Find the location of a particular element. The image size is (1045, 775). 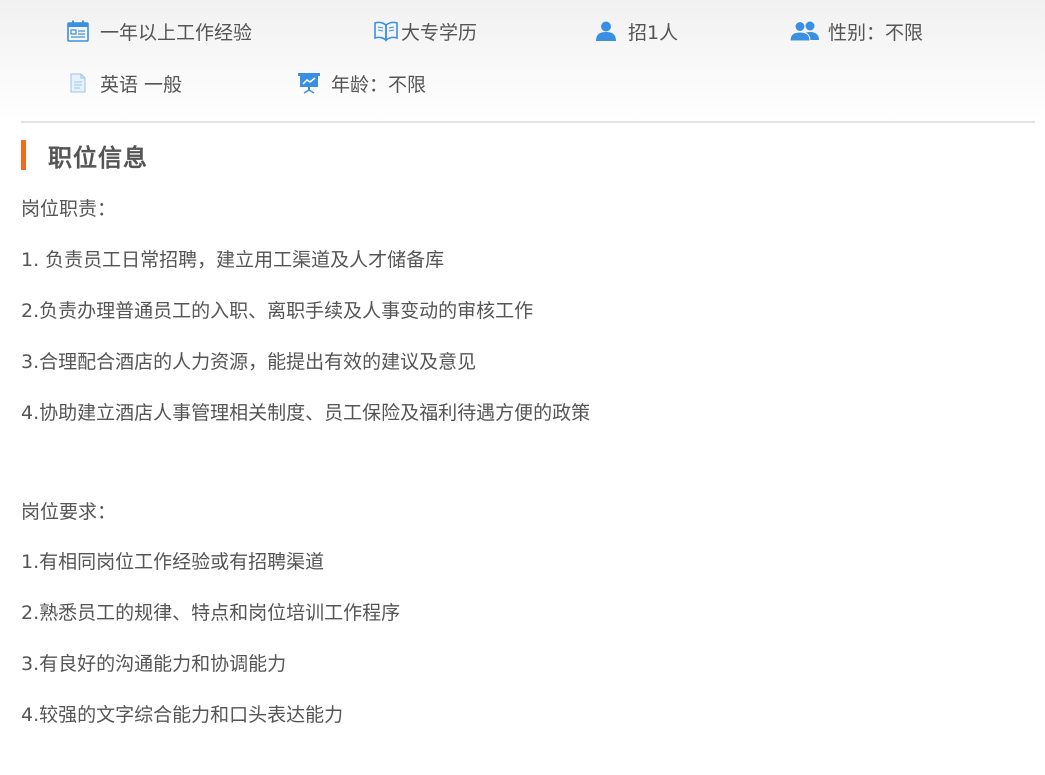

requirement-item: 3.有良好的沟通能力和协调能力 is located at coordinates (154, 664).